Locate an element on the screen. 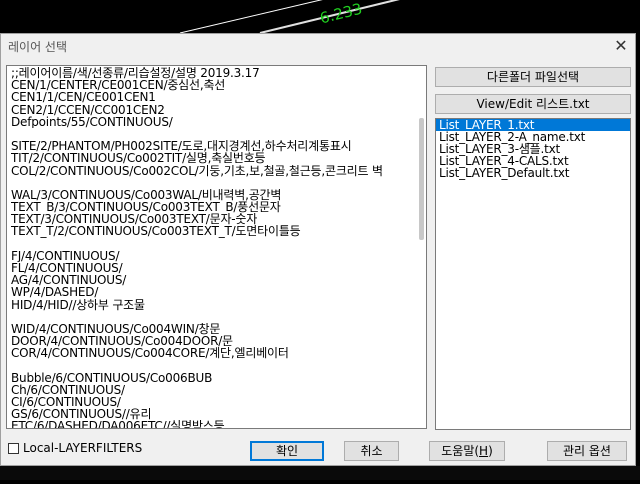 Image resolution: width=640 pixels, height=484 pixels. text-line: FJ/4/CONTINUOUS/ is located at coordinates (65, 255).